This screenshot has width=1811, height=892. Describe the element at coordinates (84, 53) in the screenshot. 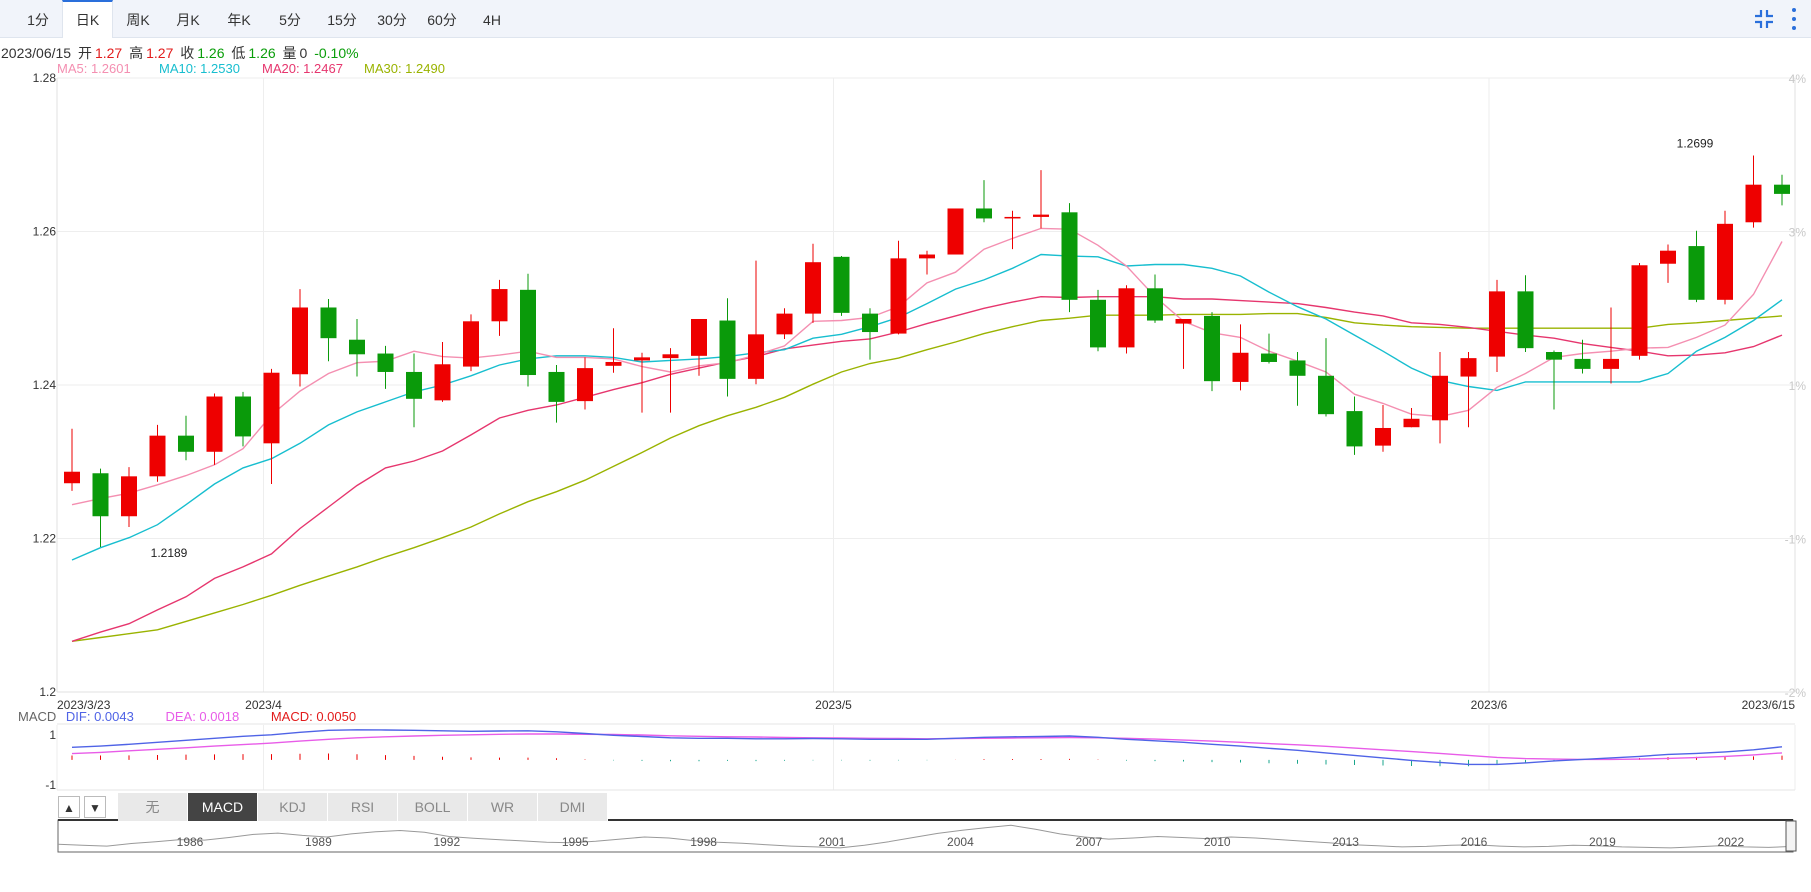

I see `open-label: 开` at that location.